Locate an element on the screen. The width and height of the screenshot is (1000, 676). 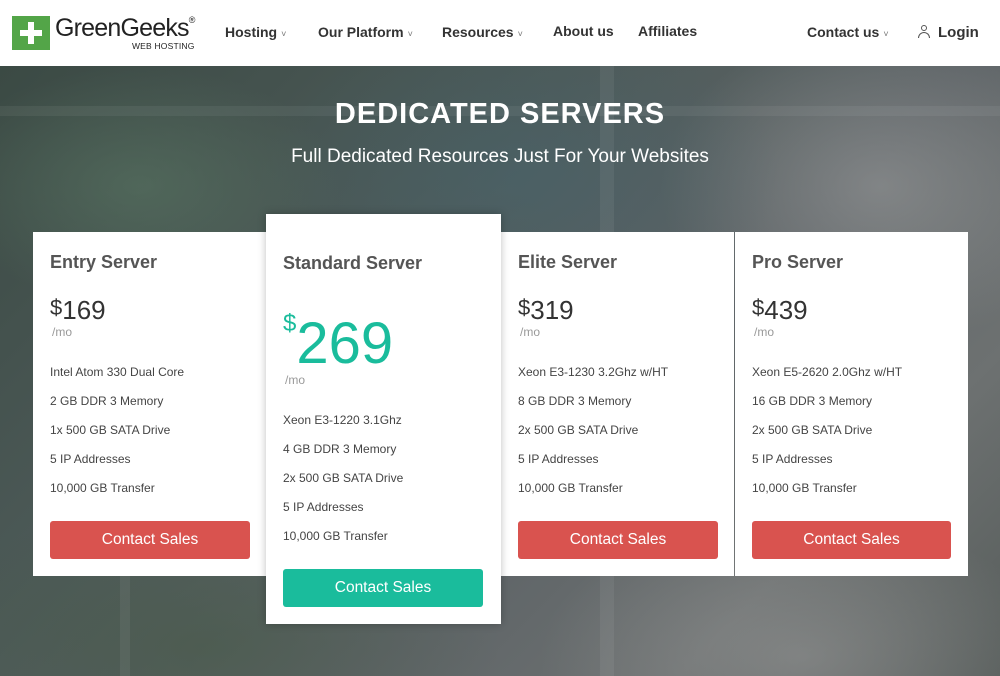
plan-name: Standard Server is located at coordinates (353, 263).